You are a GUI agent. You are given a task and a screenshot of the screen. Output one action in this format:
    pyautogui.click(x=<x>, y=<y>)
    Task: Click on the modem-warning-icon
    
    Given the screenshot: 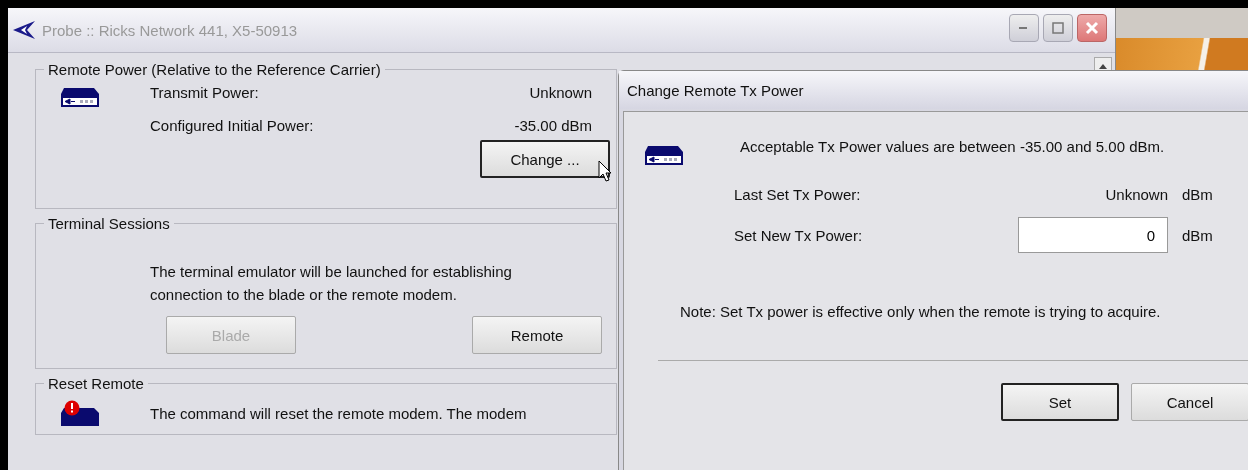 What is the action you would take?
    pyautogui.click(x=80, y=413)
    